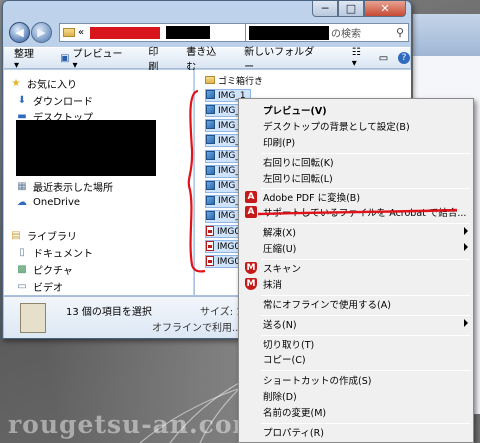 Image resolution: width=480 pixels, height=443 pixels. Describe the element at coordinates (356, 304) in the screenshot. I see `menu-always-offline: 常にオフラインで使用する(A)` at that location.